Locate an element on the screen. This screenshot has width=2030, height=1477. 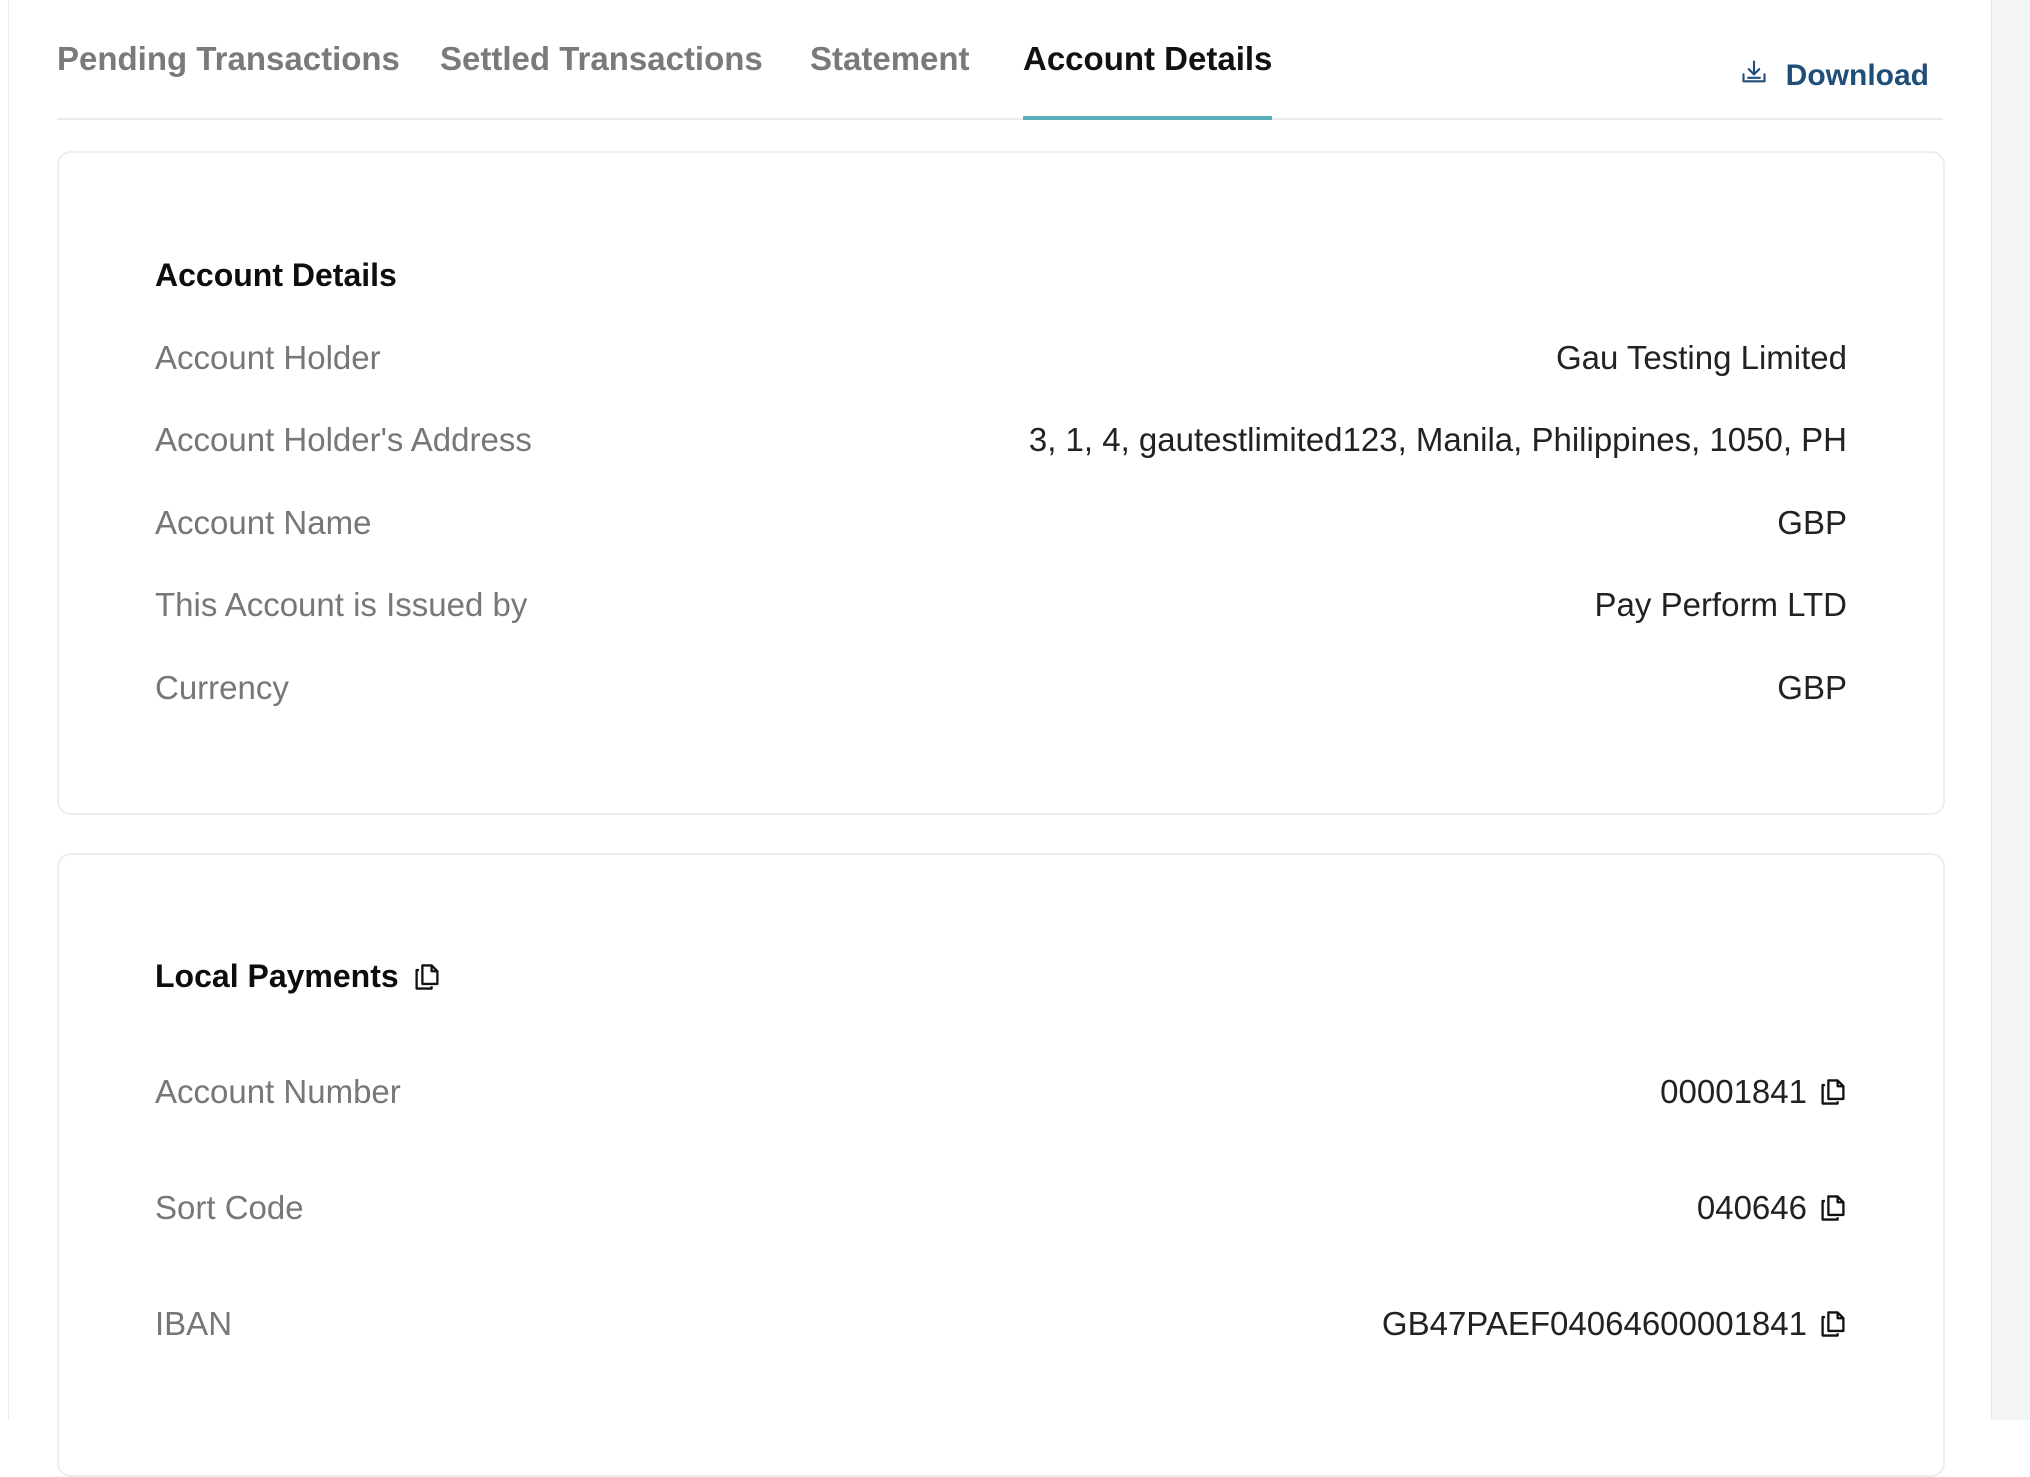
detail-value: Pay Perform LTD is located at coordinates (1720, 604).